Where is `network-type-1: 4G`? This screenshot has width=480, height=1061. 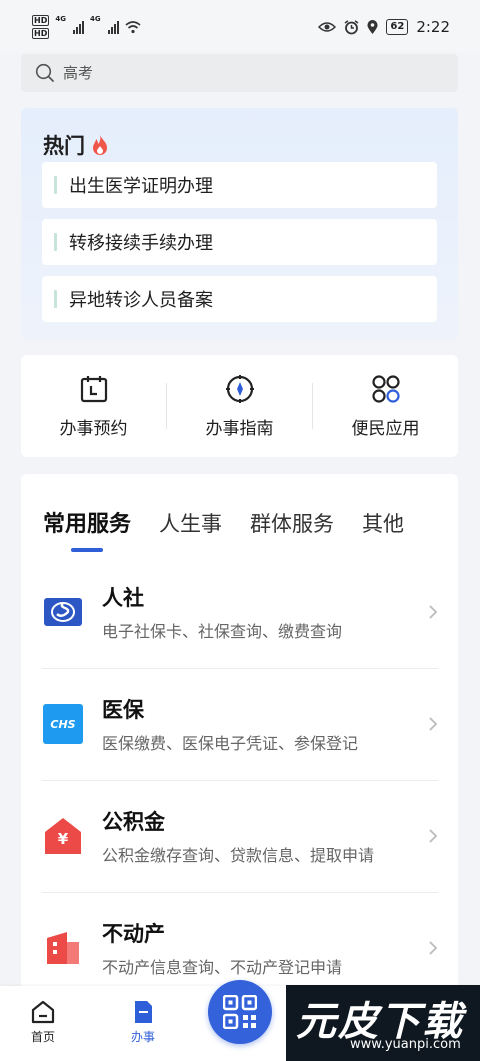 network-type-1: 4G is located at coordinates (60, 19).